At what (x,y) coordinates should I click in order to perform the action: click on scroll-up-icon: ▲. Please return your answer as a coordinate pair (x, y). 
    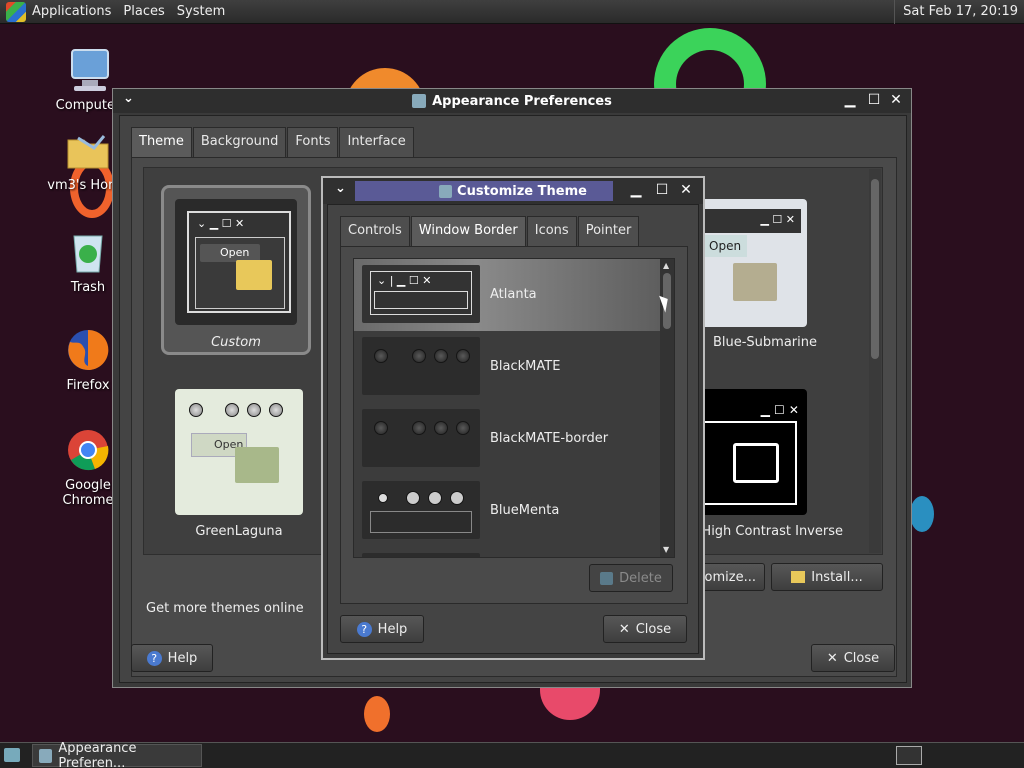
    Looking at the image, I should click on (666, 265).